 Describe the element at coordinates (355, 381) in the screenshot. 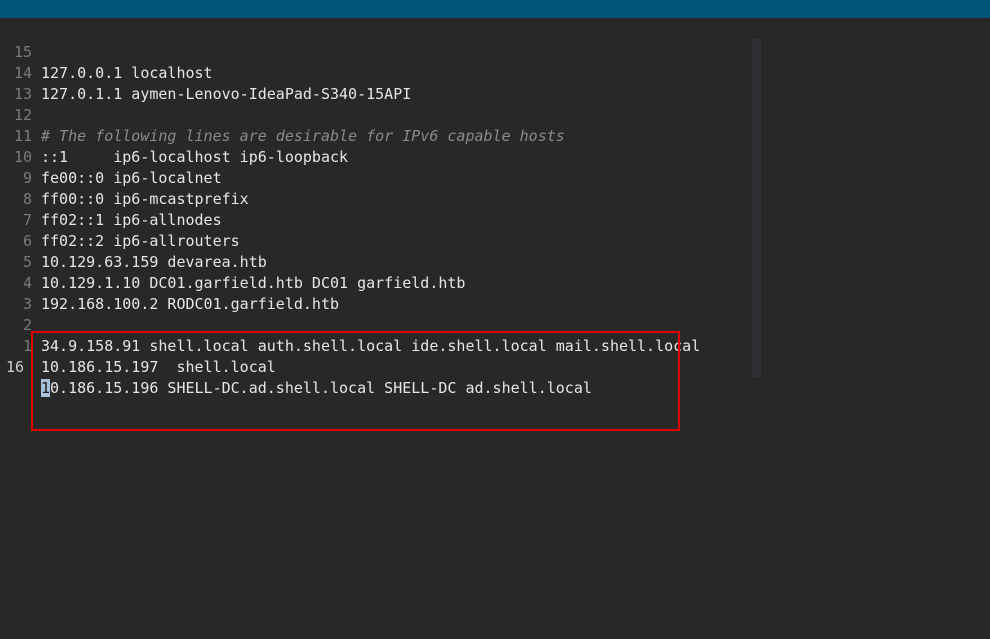

I see `red-highlight-box` at that location.